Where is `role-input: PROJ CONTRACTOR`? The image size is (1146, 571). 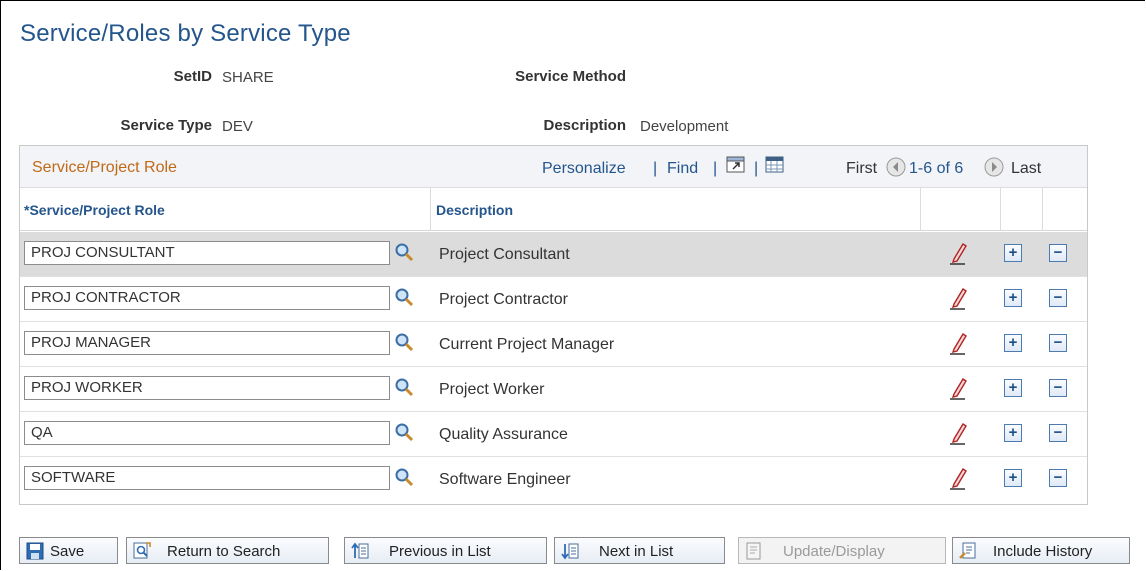 role-input: PROJ CONTRACTOR is located at coordinates (207, 298).